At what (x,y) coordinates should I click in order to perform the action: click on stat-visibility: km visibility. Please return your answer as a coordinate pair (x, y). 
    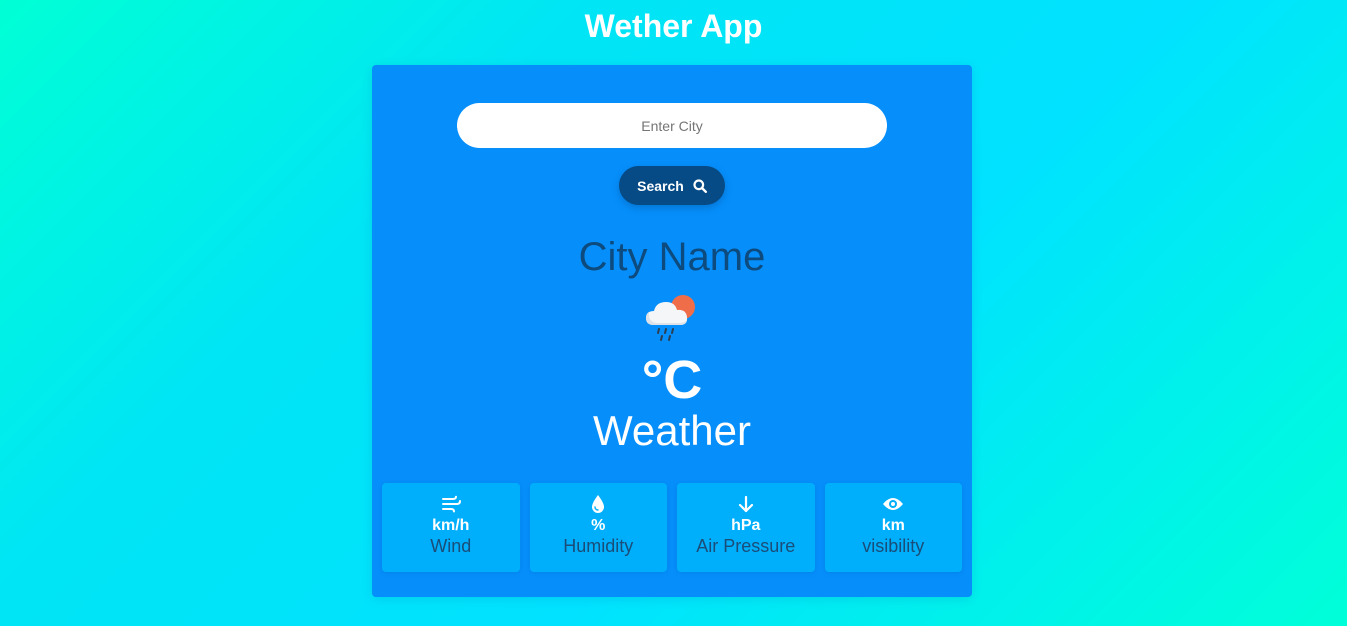
    Looking at the image, I should click on (893, 527).